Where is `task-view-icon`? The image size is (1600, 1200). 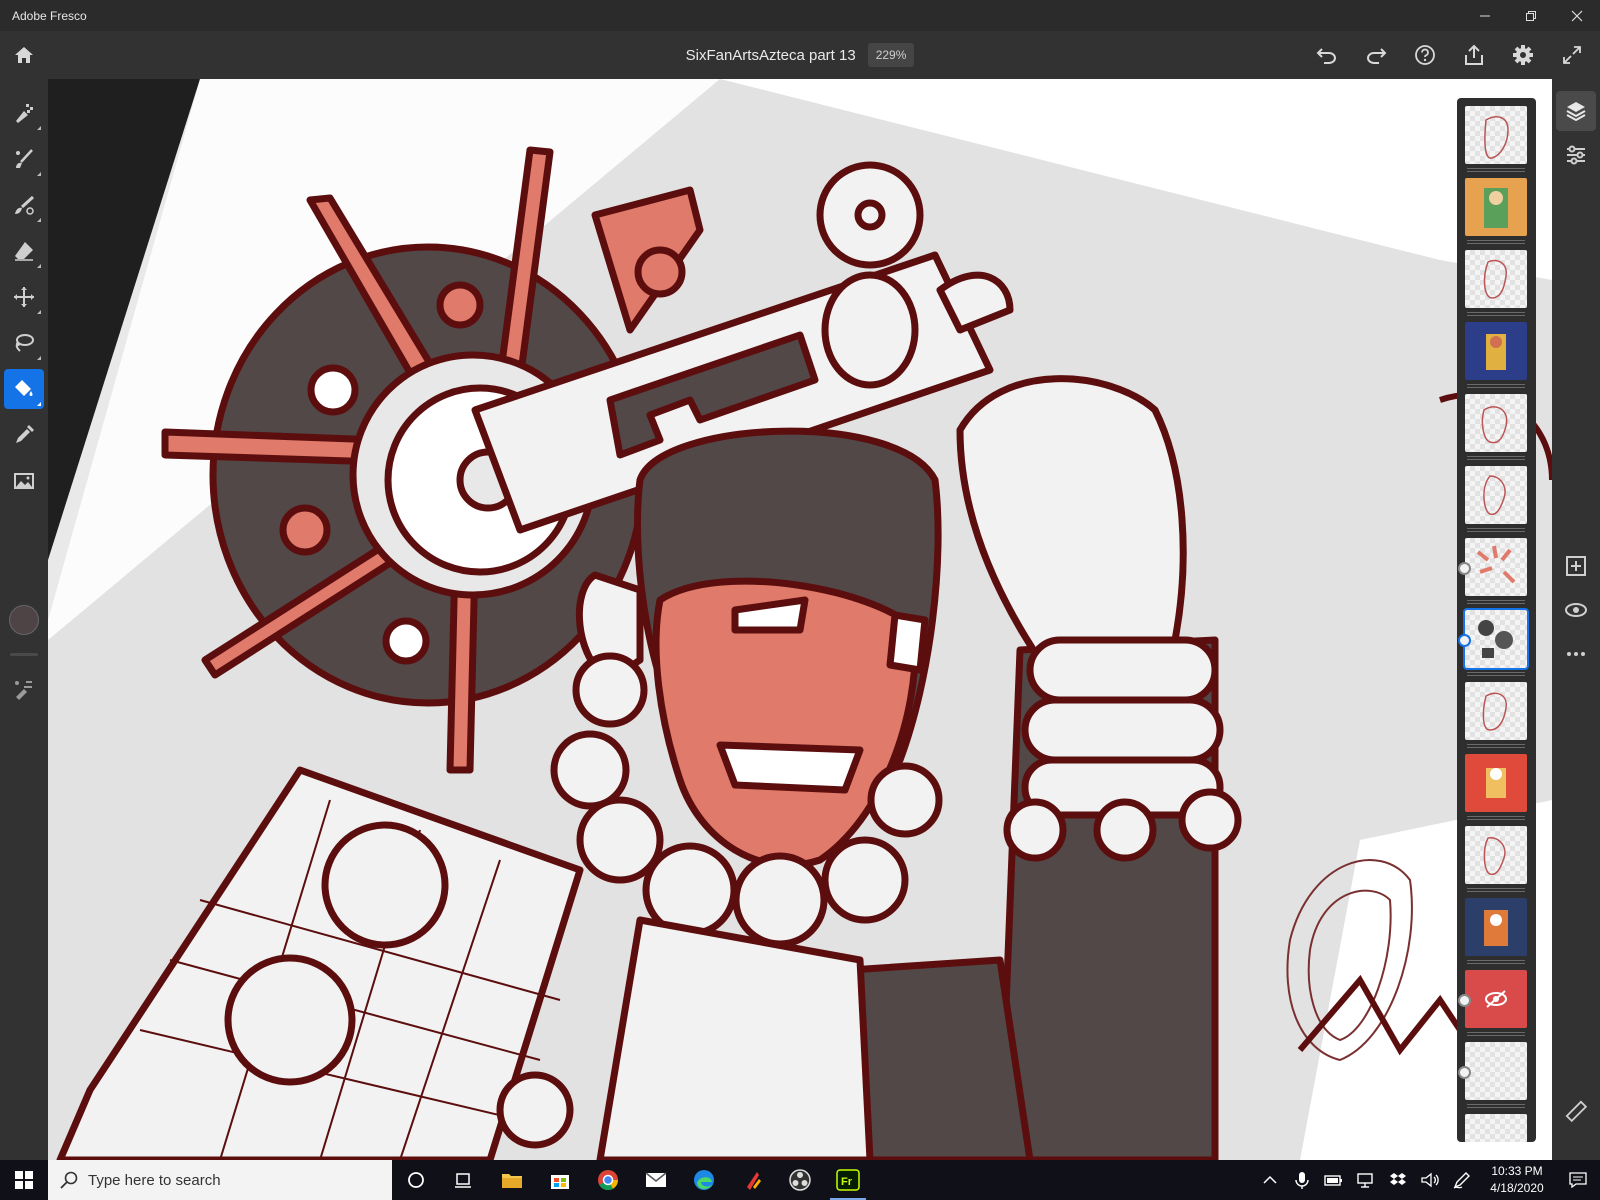 task-view-icon is located at coordinates (463, 1180).